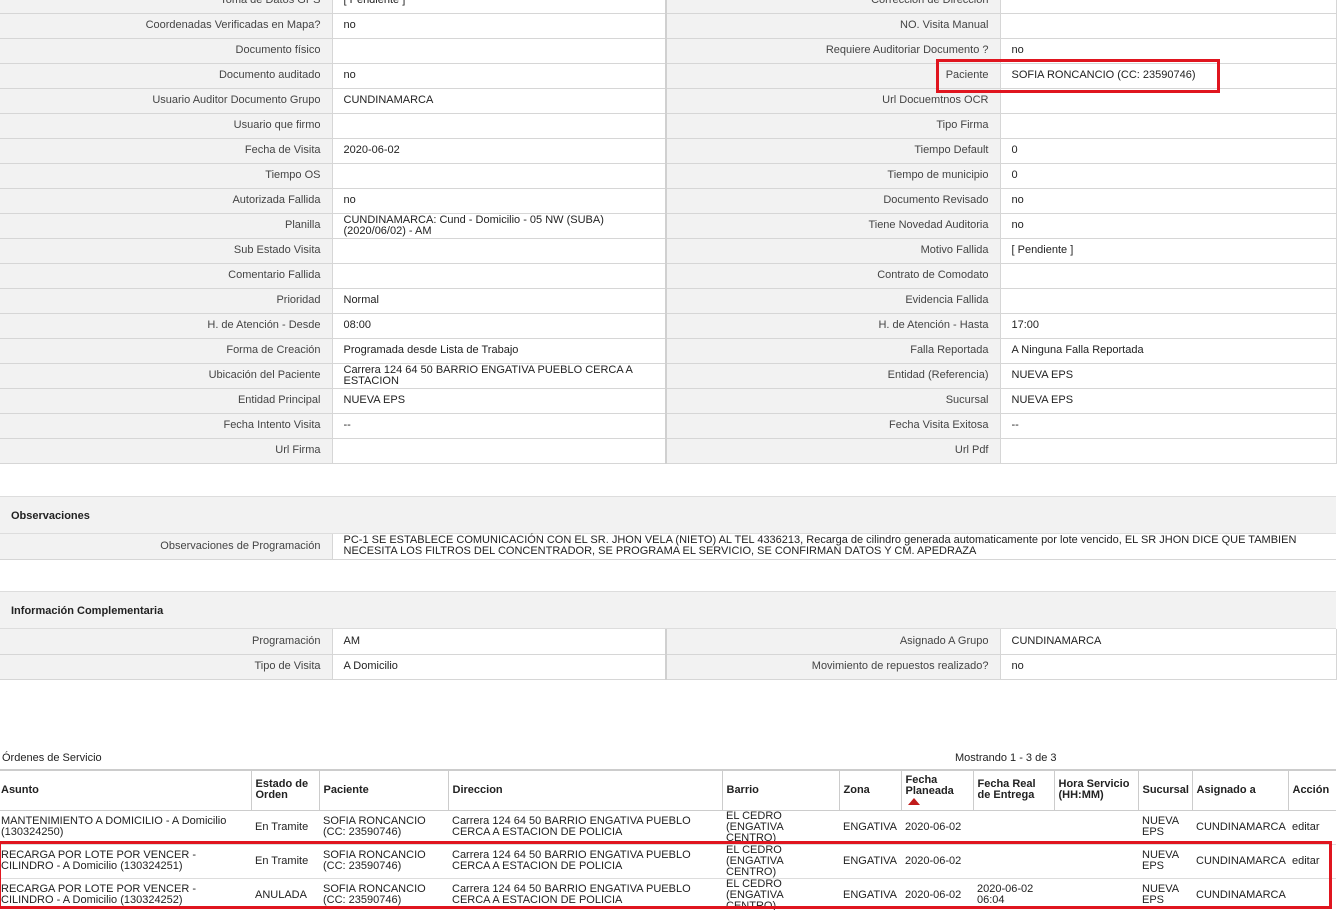 The width and height of the screenshot is (1338, 910). Describe the element at coordinates (833, 301) in the screenshot. I see `field-label: Evidencia Fallida` at that location.